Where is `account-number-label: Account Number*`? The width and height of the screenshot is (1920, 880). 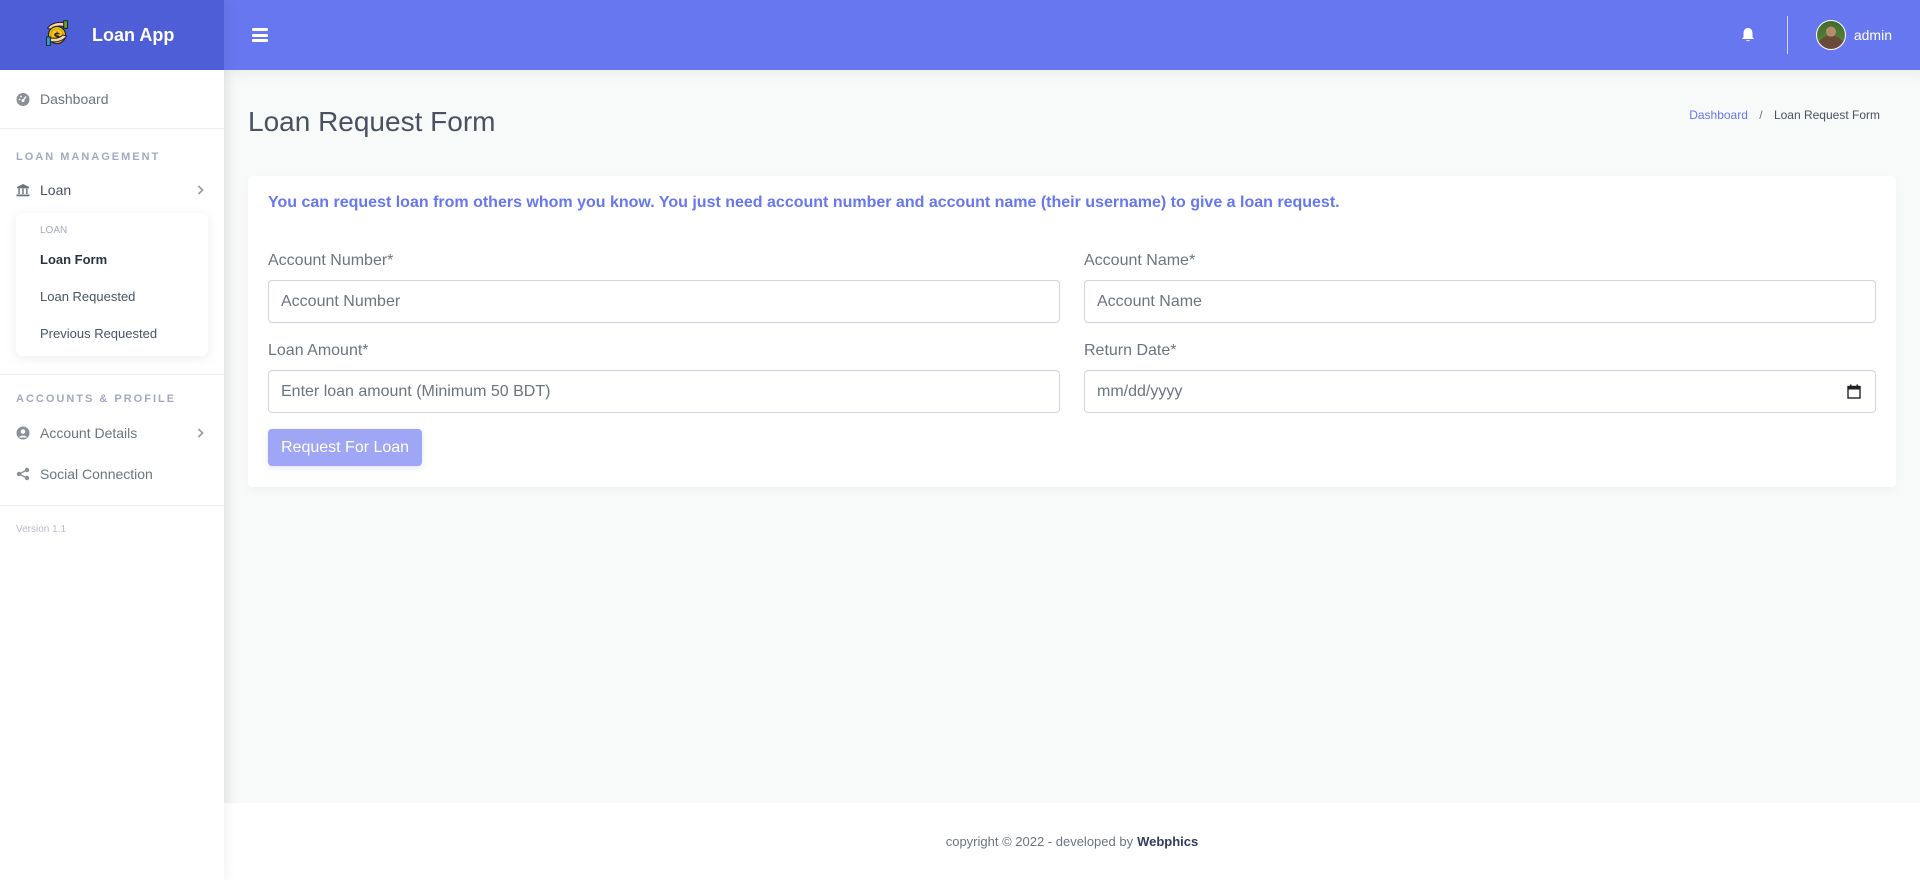 account-number-label: Account Number* is located at coordinates (331, 260).